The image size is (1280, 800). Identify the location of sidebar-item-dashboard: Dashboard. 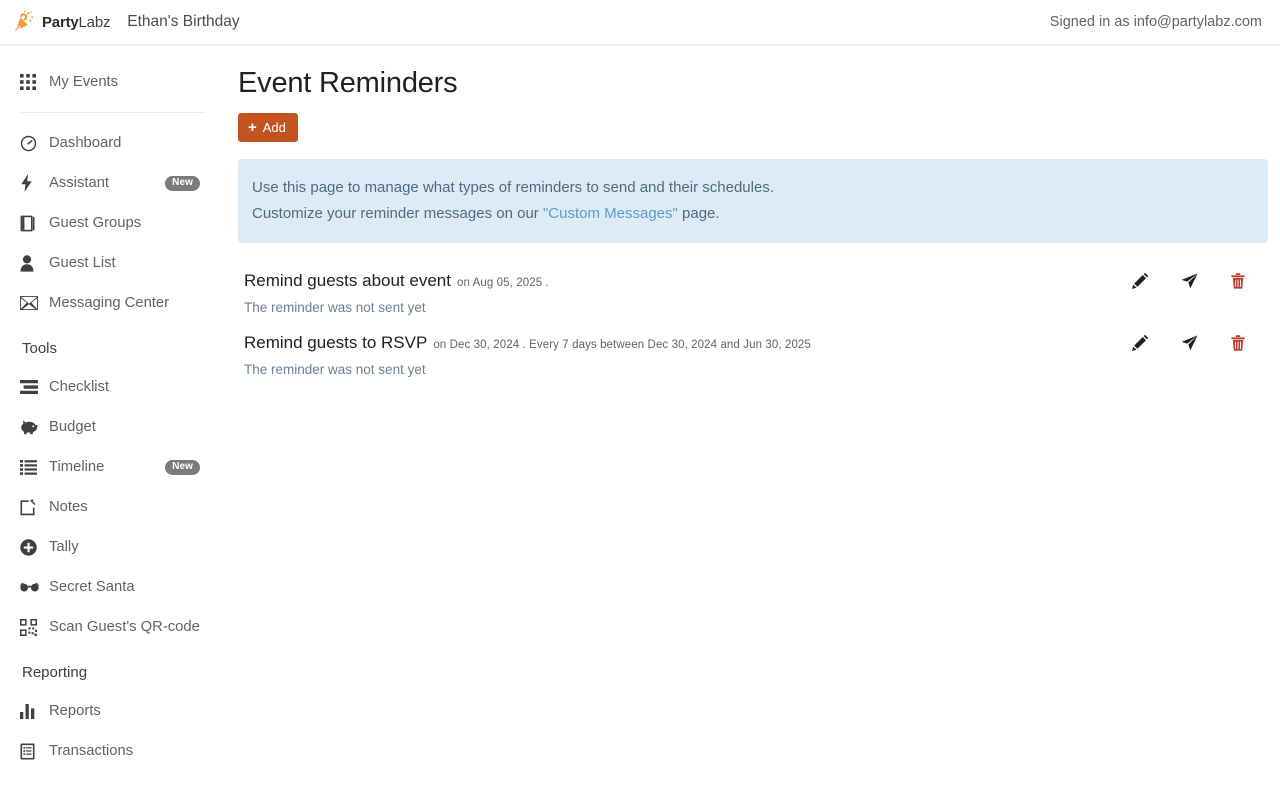
(112, 143).